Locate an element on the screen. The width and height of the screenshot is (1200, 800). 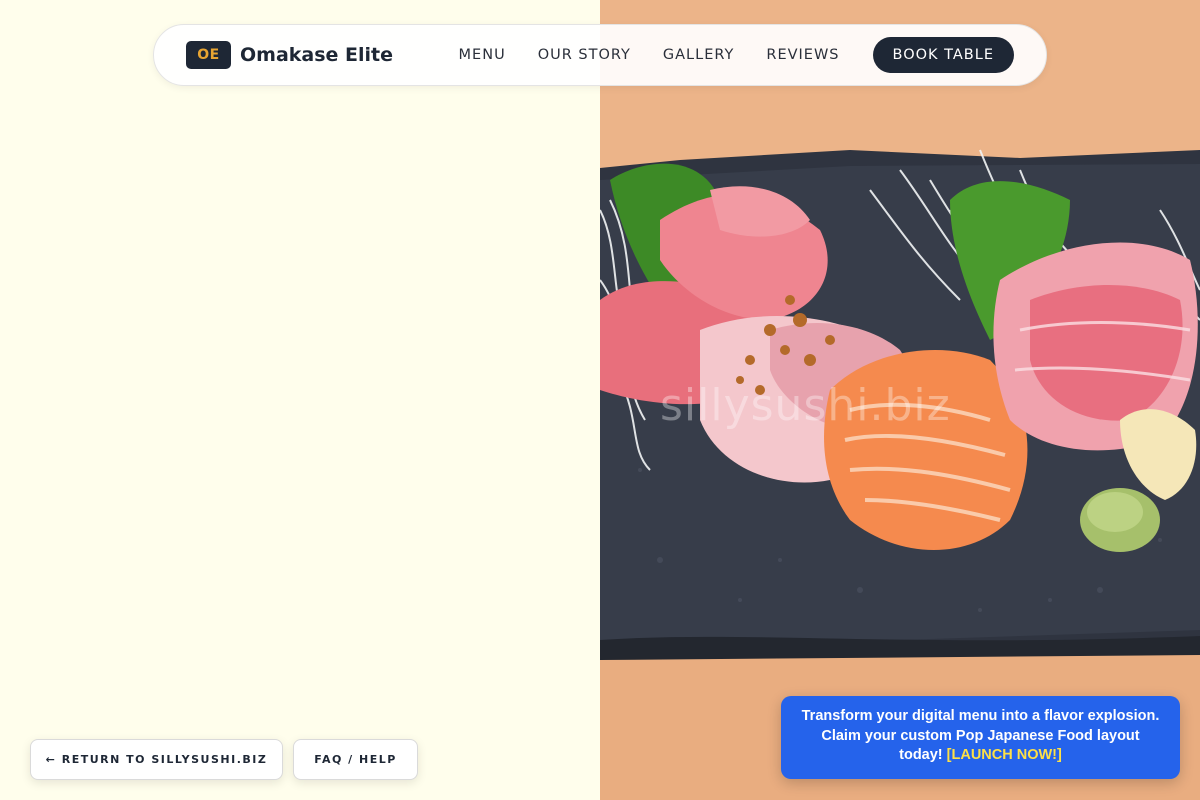
faq-help-button: FAQ / HELP is located at coordinates (355, 759).